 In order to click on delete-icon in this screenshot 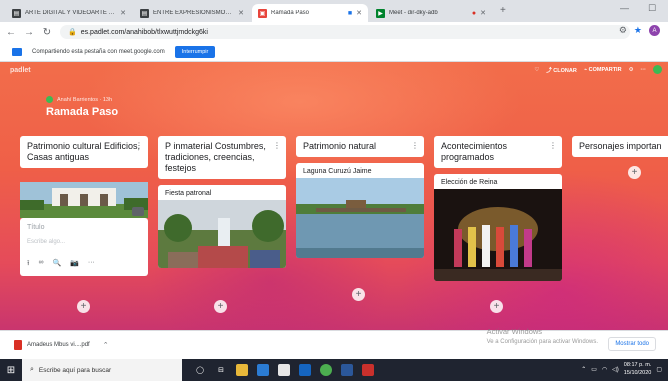, I will do `click(138, 211)`.